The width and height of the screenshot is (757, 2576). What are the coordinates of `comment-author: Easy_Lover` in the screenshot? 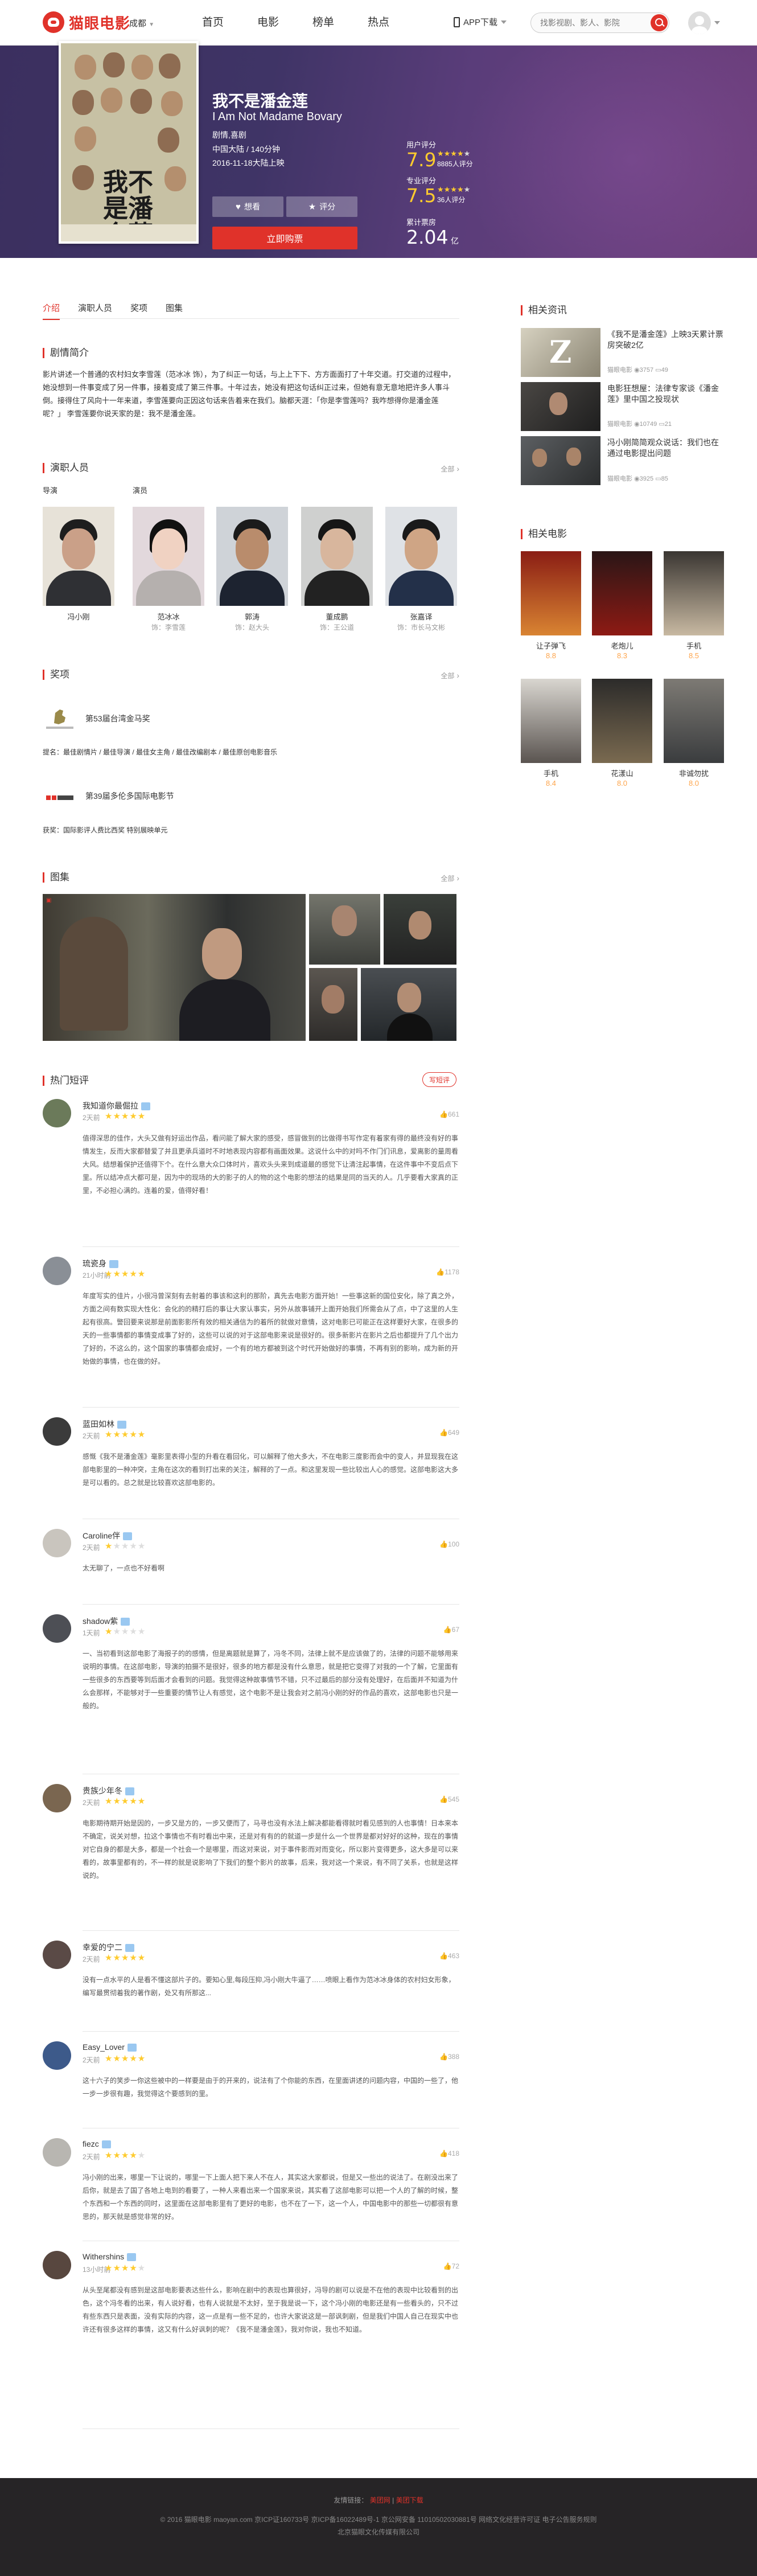 It's located at (110, 2047).